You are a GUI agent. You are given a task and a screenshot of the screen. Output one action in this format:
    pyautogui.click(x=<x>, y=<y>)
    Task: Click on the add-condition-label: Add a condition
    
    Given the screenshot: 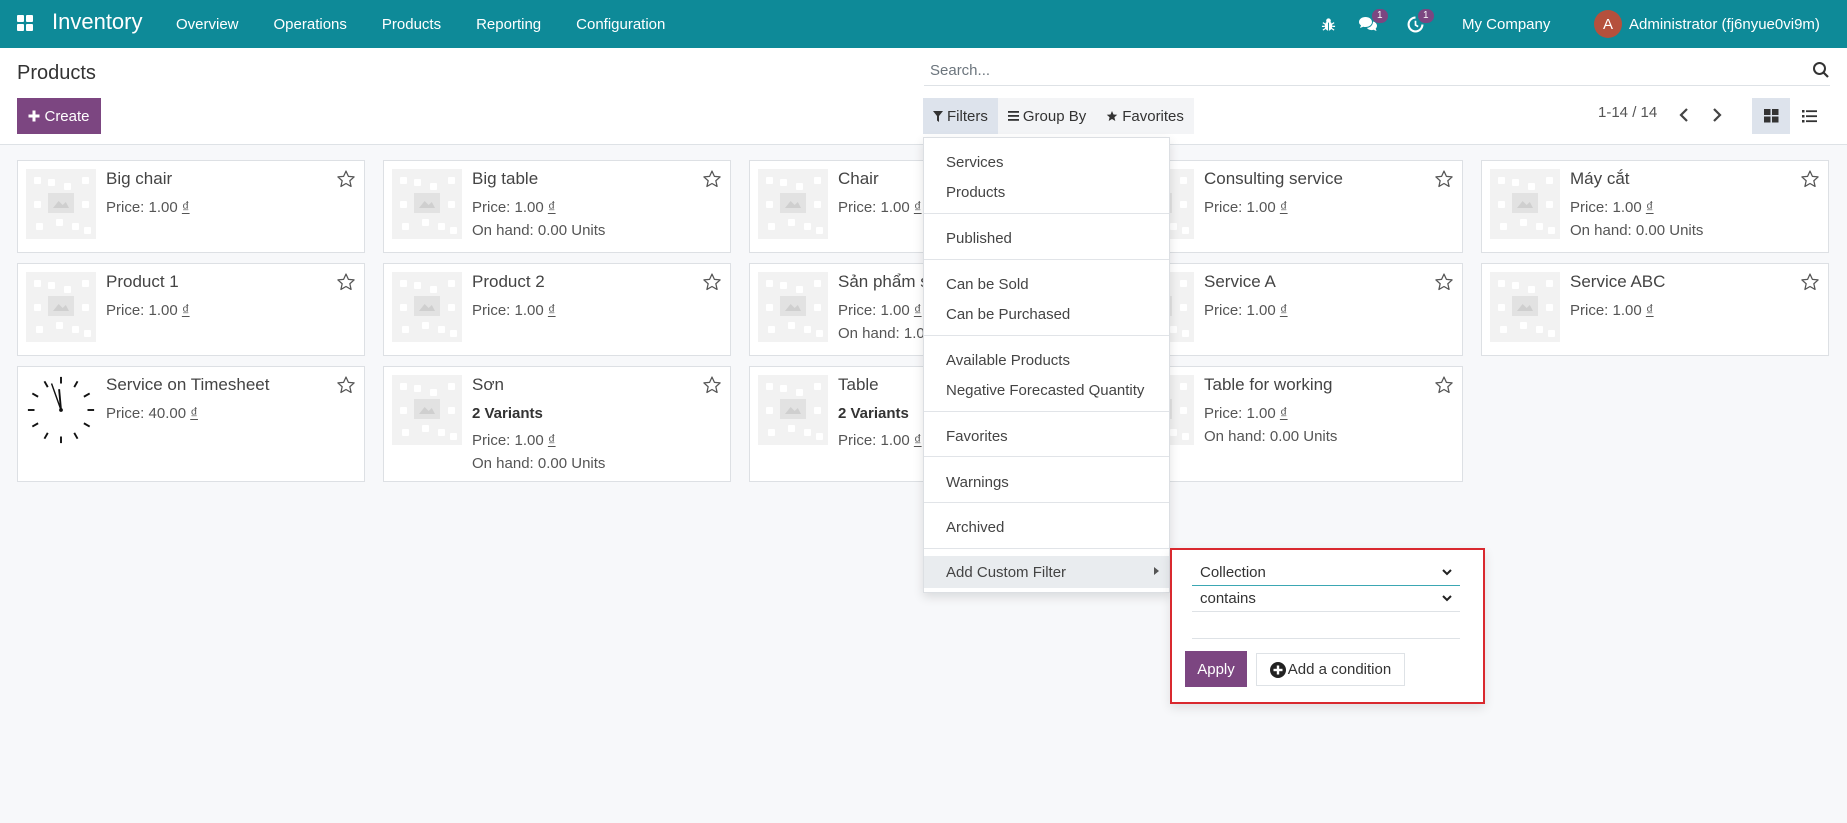 What is the action you would take?
    pyautogui.click(x=1339, y=669)
    